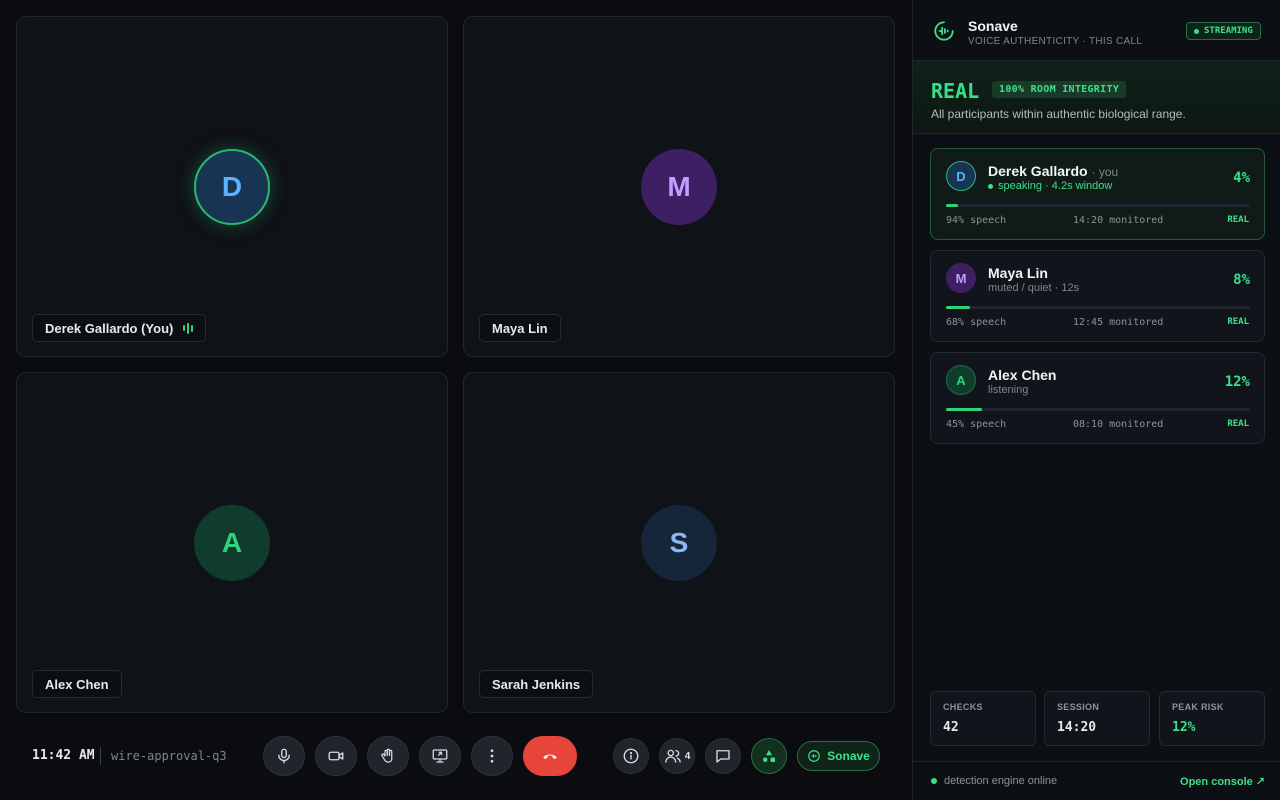 Image resolution: width=1280 pixels, height=800 pixels. I want to click on mute-button, so click(284, 756).